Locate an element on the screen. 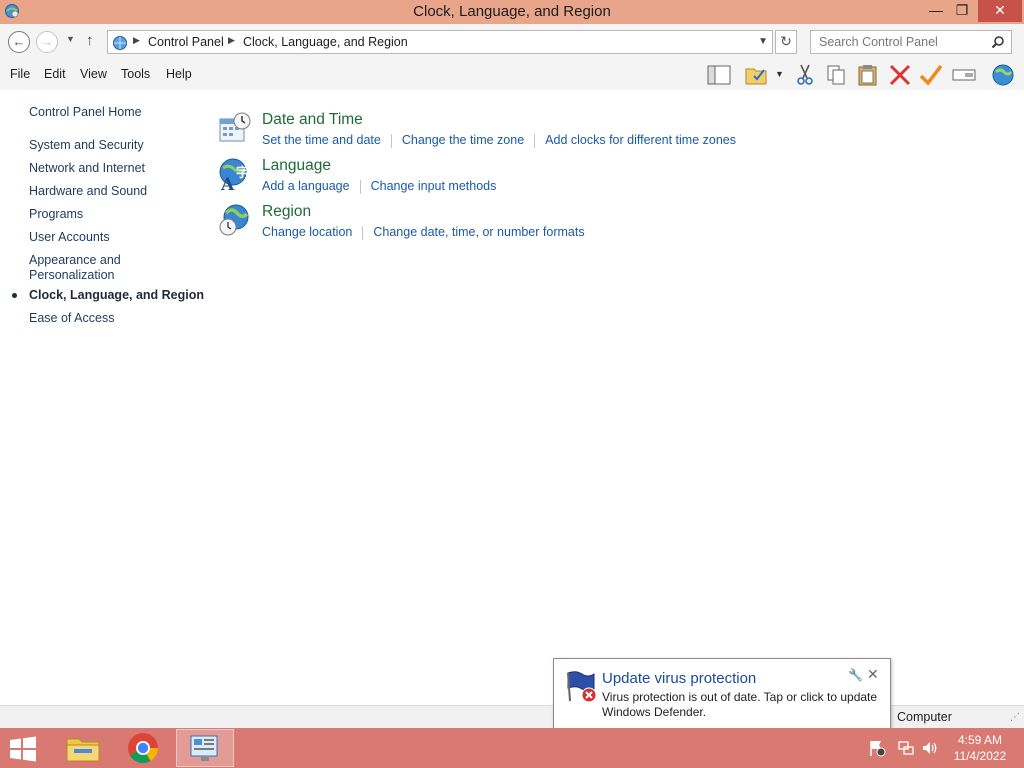 The image size is (1024, 768). svg-text: 字 is located at coordinates (242, 173).